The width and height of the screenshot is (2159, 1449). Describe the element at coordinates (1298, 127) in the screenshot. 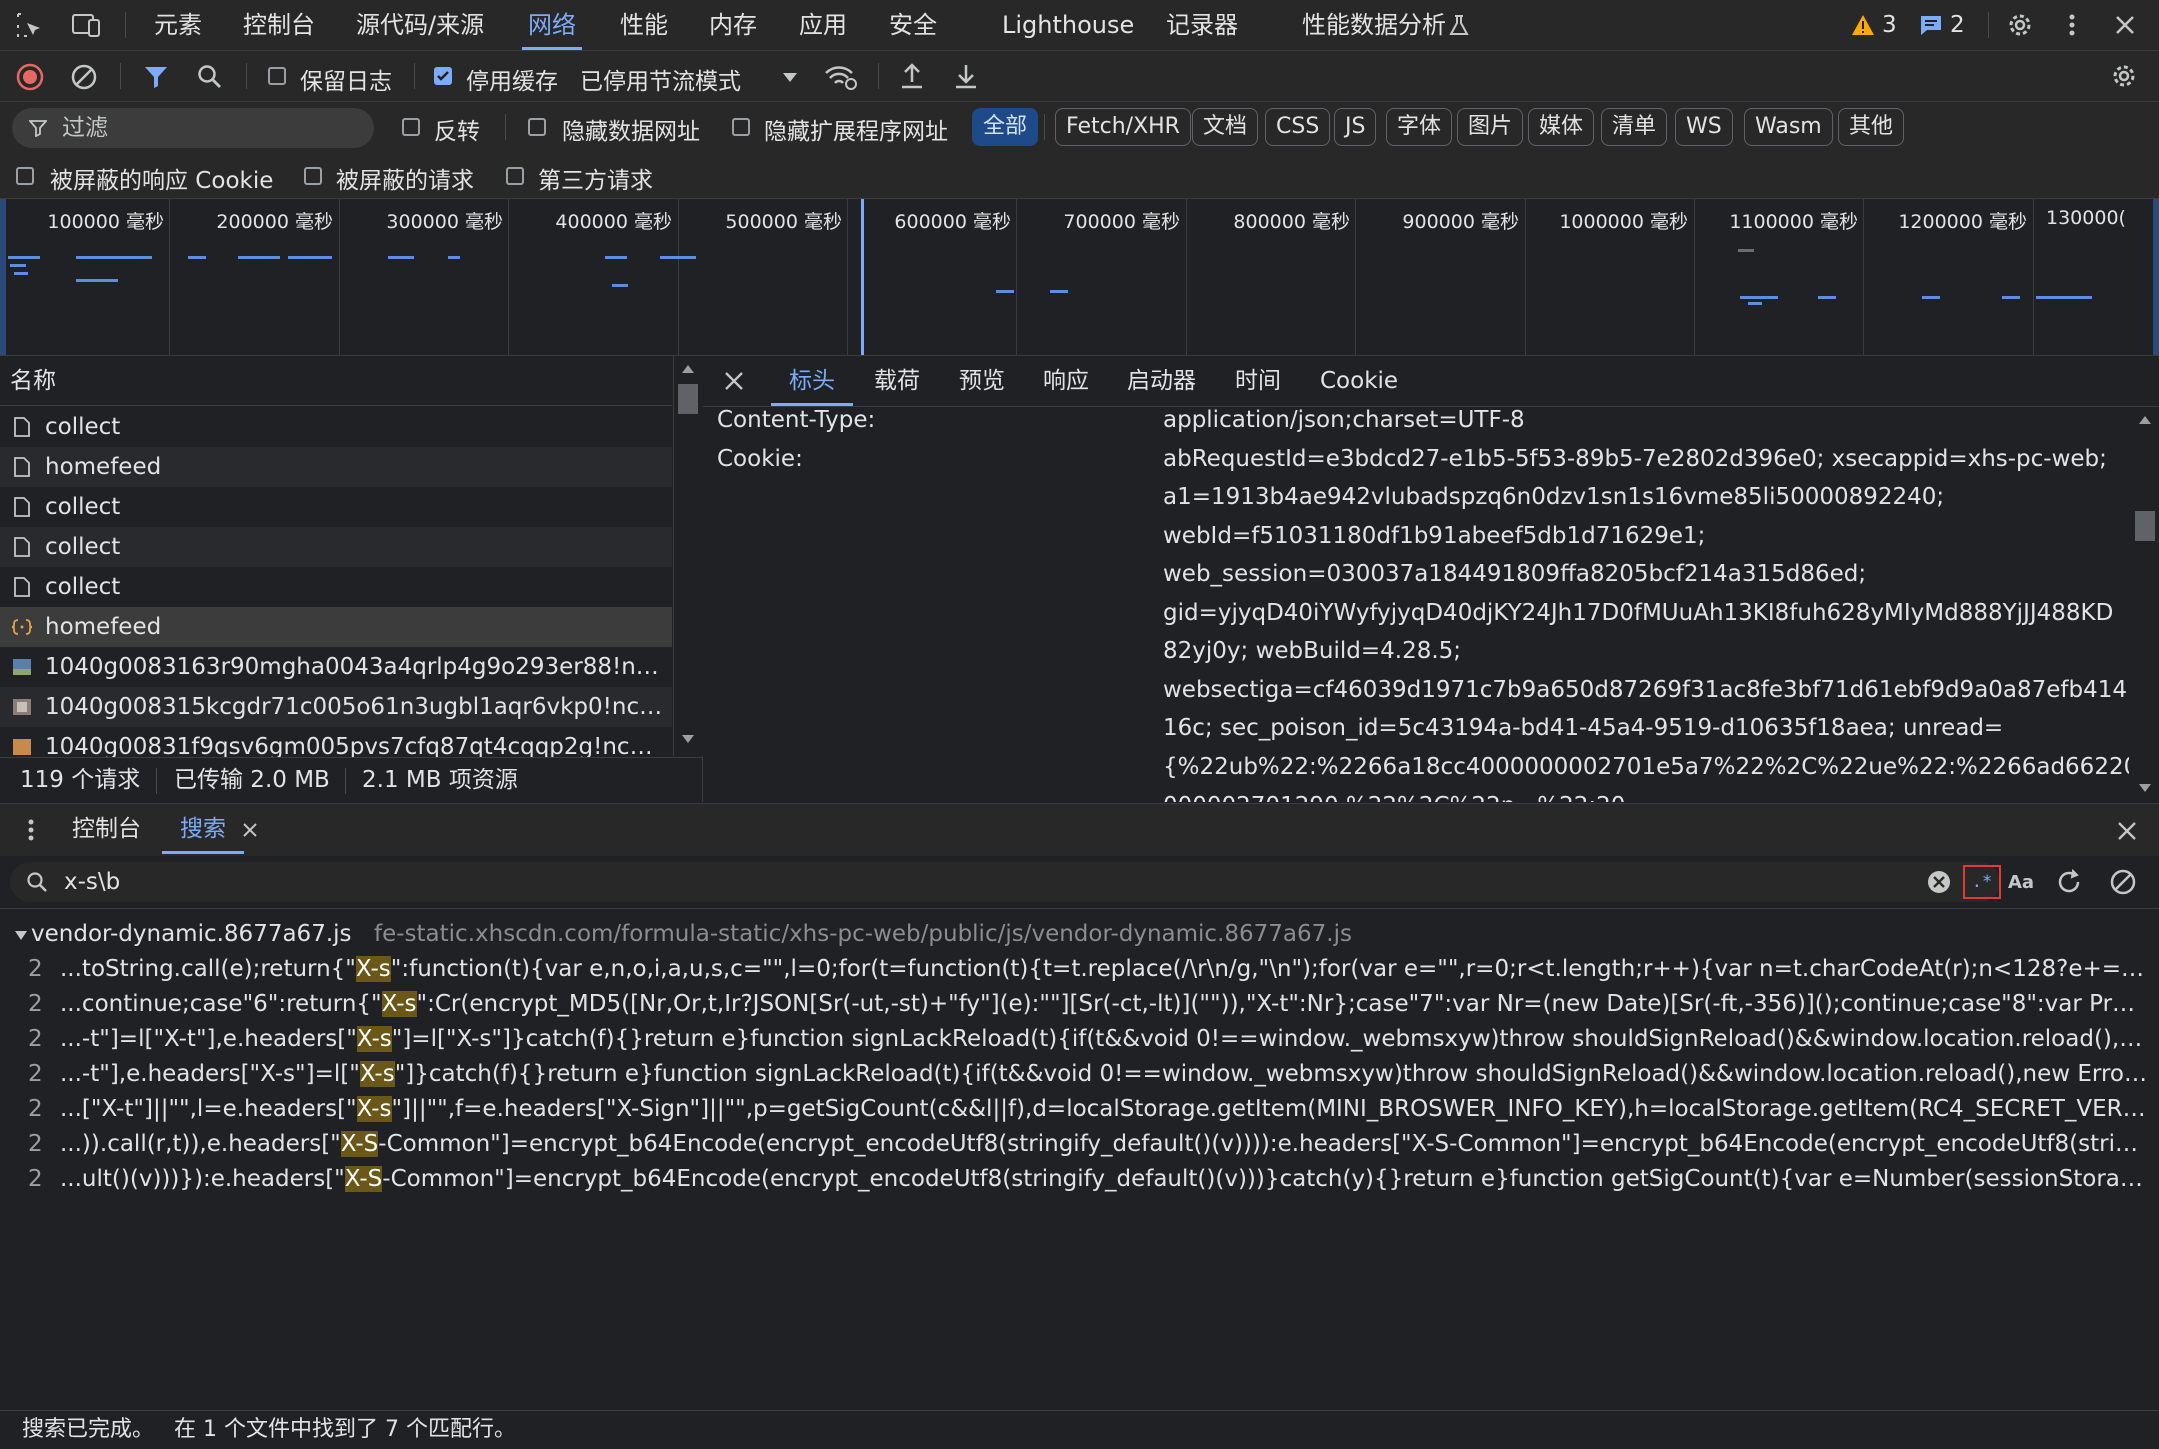

I see `type-filter-css: CSS` at that location.